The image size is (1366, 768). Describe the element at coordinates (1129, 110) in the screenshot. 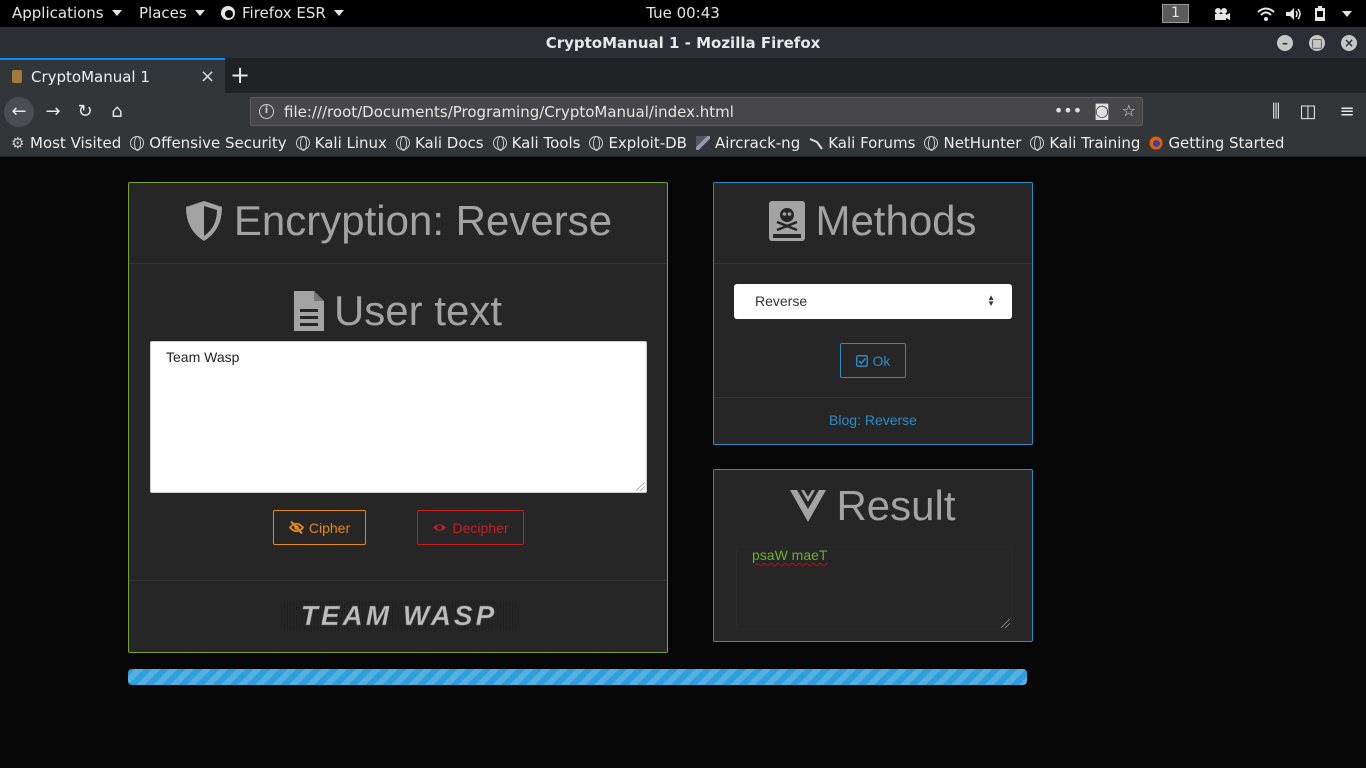

I see `bookmark-star-icon: ☆` at that location.